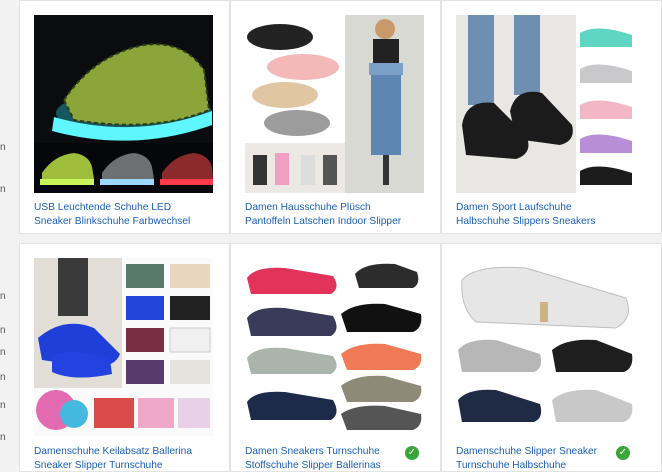 This screenshot has width=662, height=472. I want to click on ballerina-image, so click(123, 347).